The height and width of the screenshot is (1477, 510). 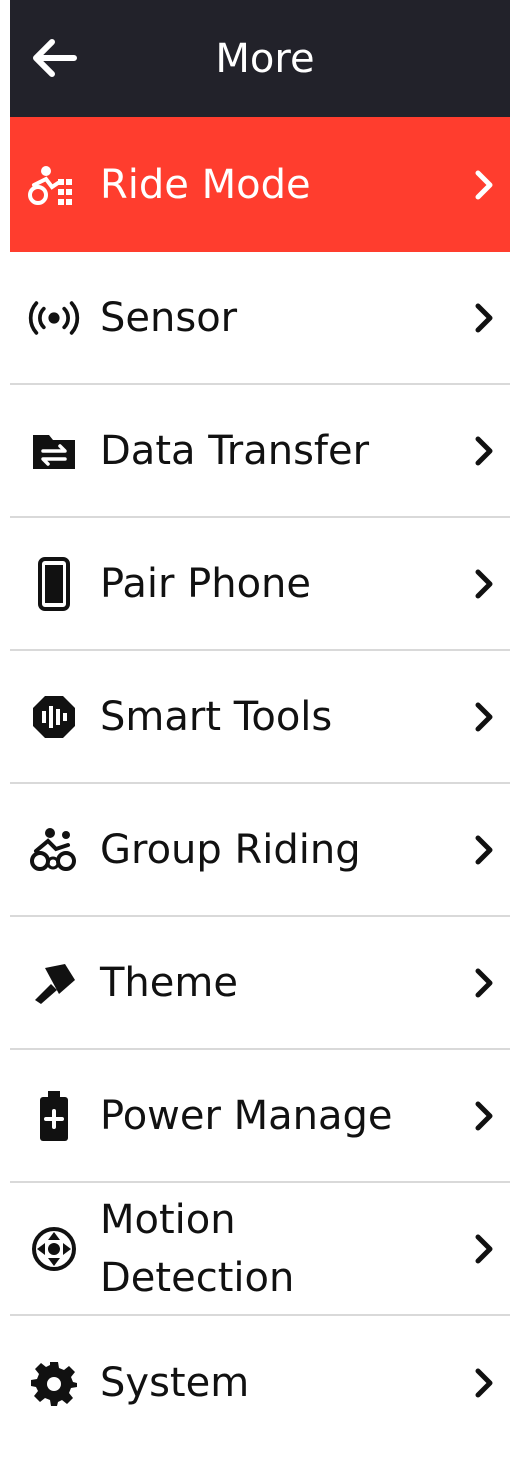 What do you see at coordinates (230, 849) in the screenshot?
I see `menu-item-label: Group Riding` at bounding box center [230, 849].